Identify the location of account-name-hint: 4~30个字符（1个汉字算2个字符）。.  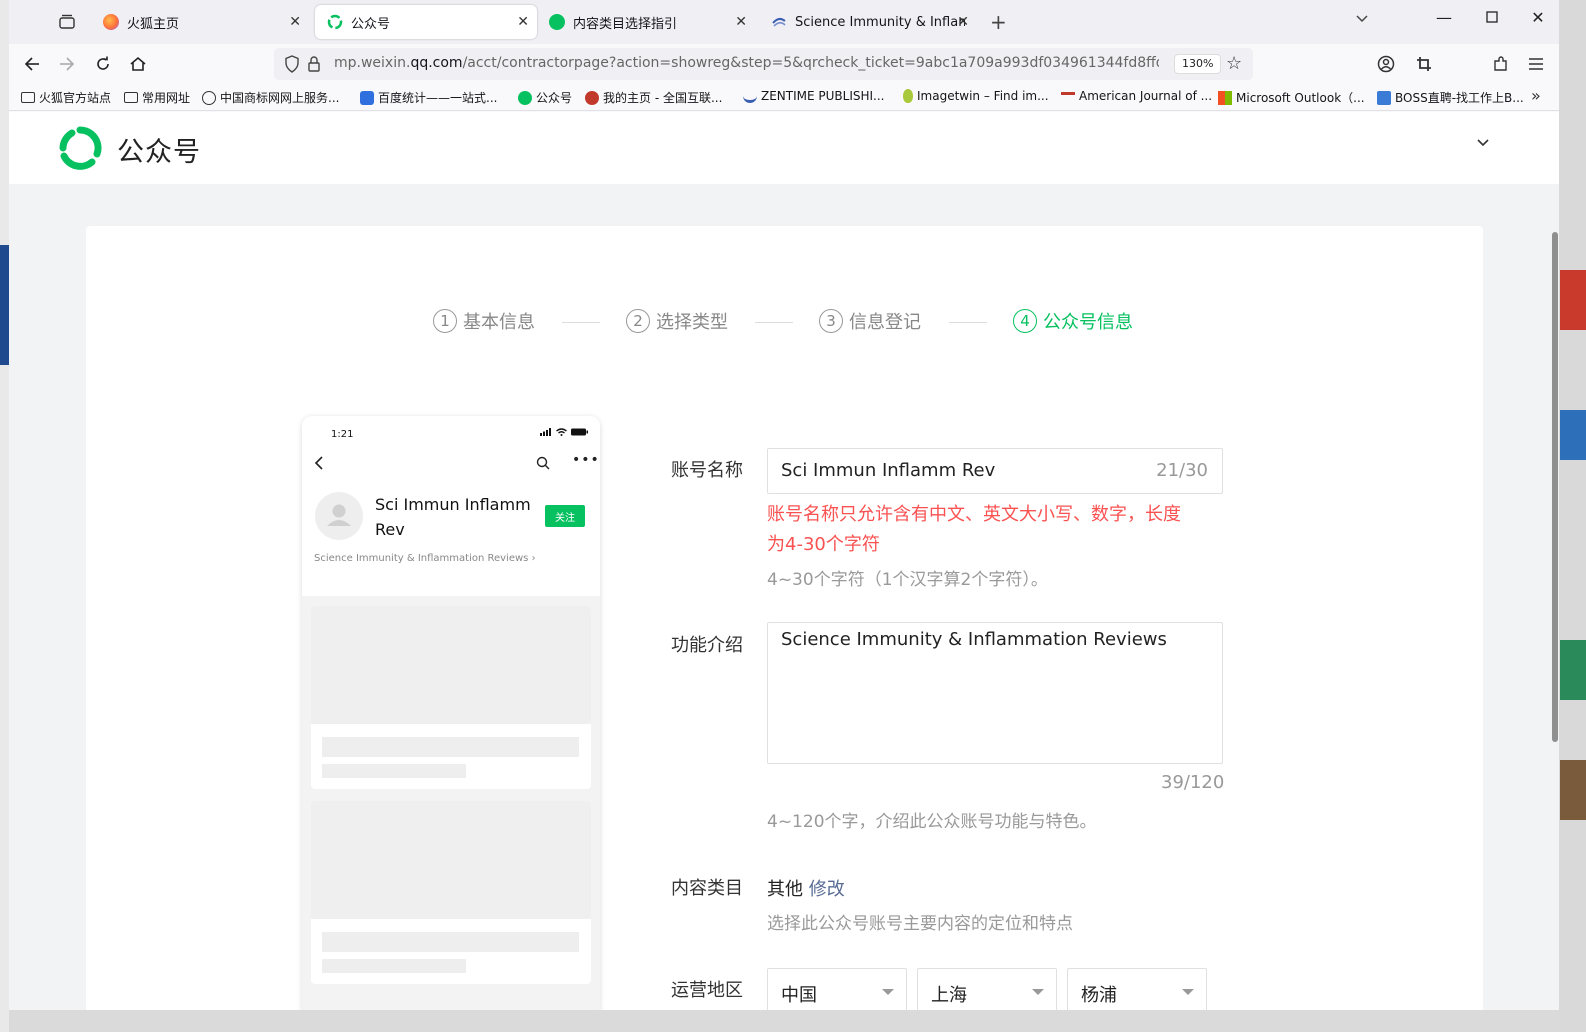
(907, 580).